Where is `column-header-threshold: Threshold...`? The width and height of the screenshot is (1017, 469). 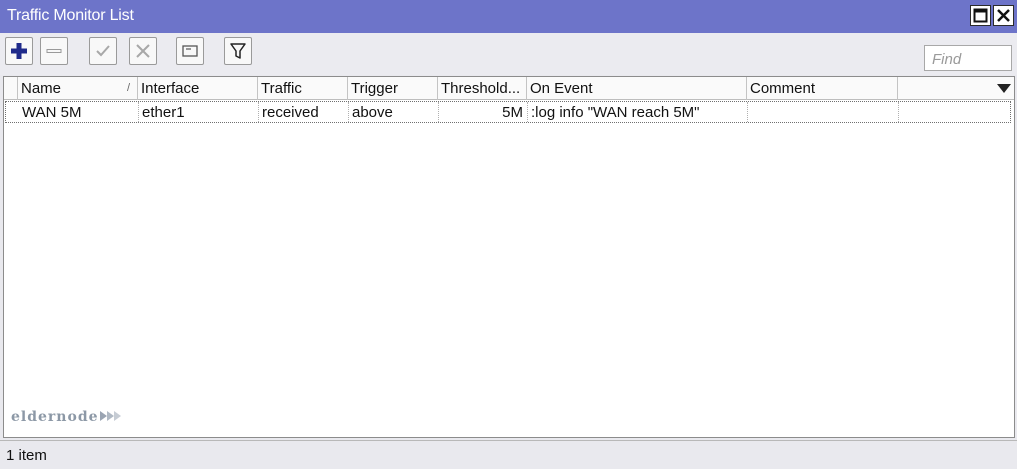 column-header-threshold: Threshold... is located at coordinates (482, 88).